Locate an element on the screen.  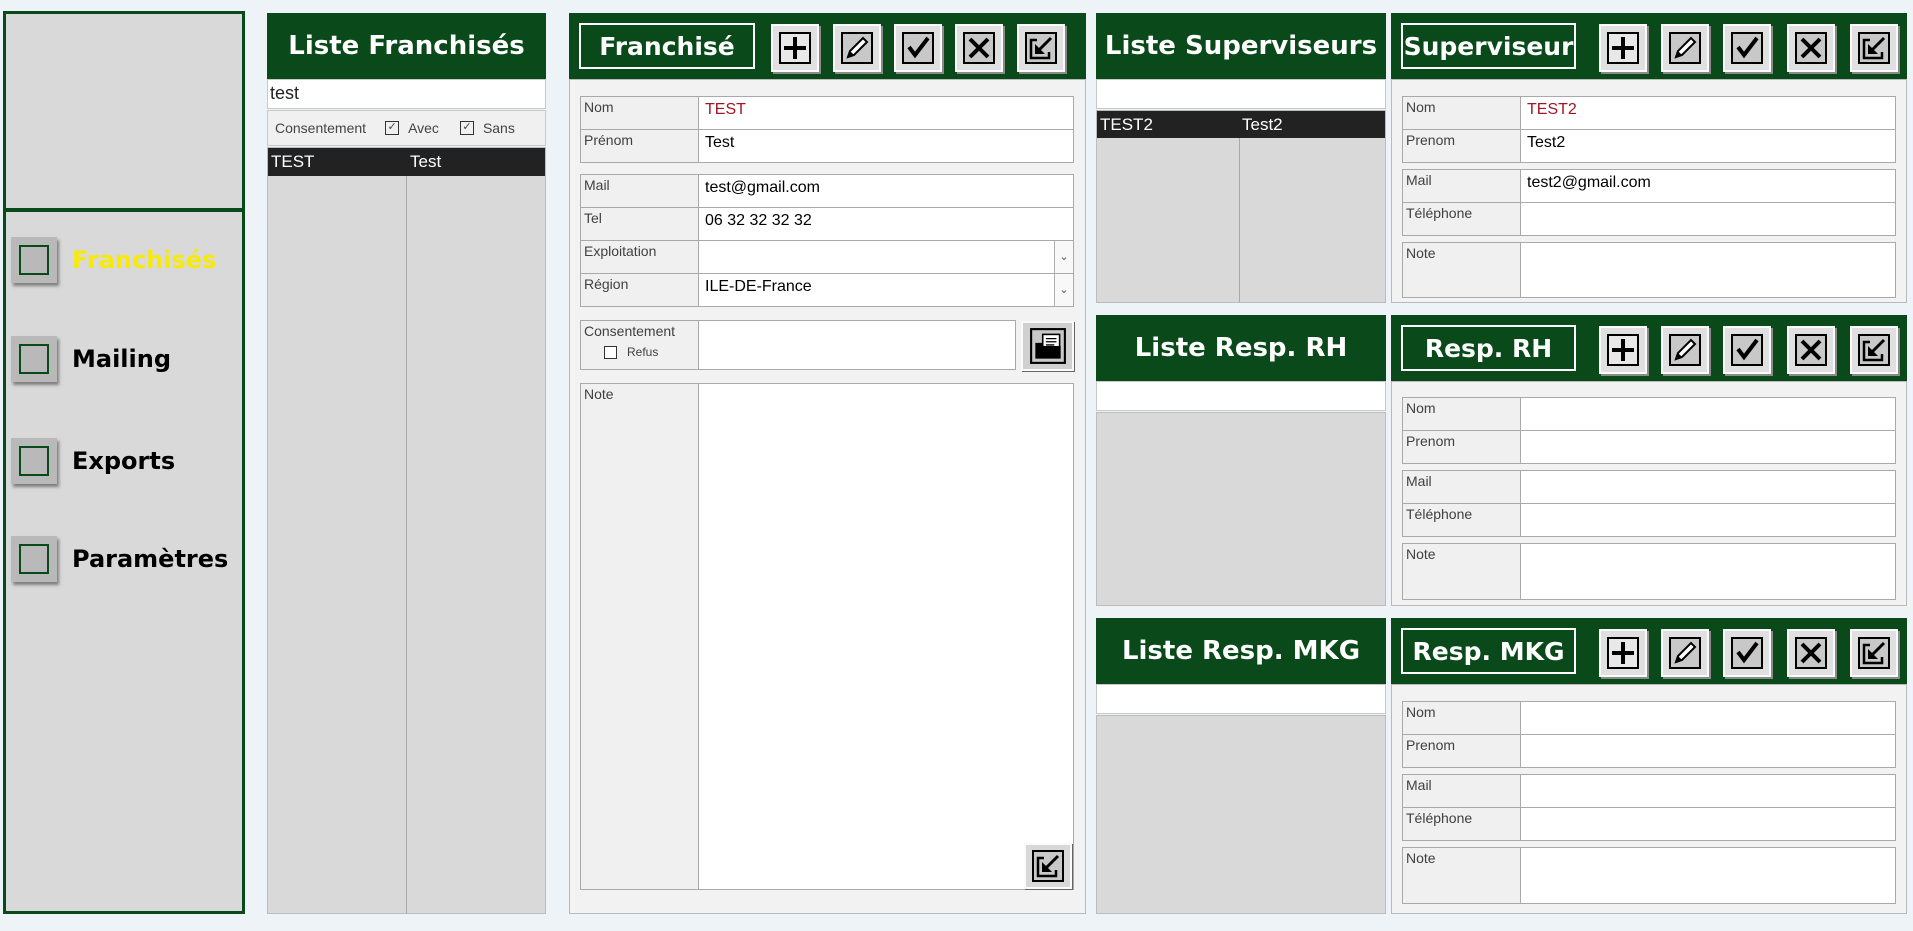
note-export-button is located at coordinates (1048, 866).